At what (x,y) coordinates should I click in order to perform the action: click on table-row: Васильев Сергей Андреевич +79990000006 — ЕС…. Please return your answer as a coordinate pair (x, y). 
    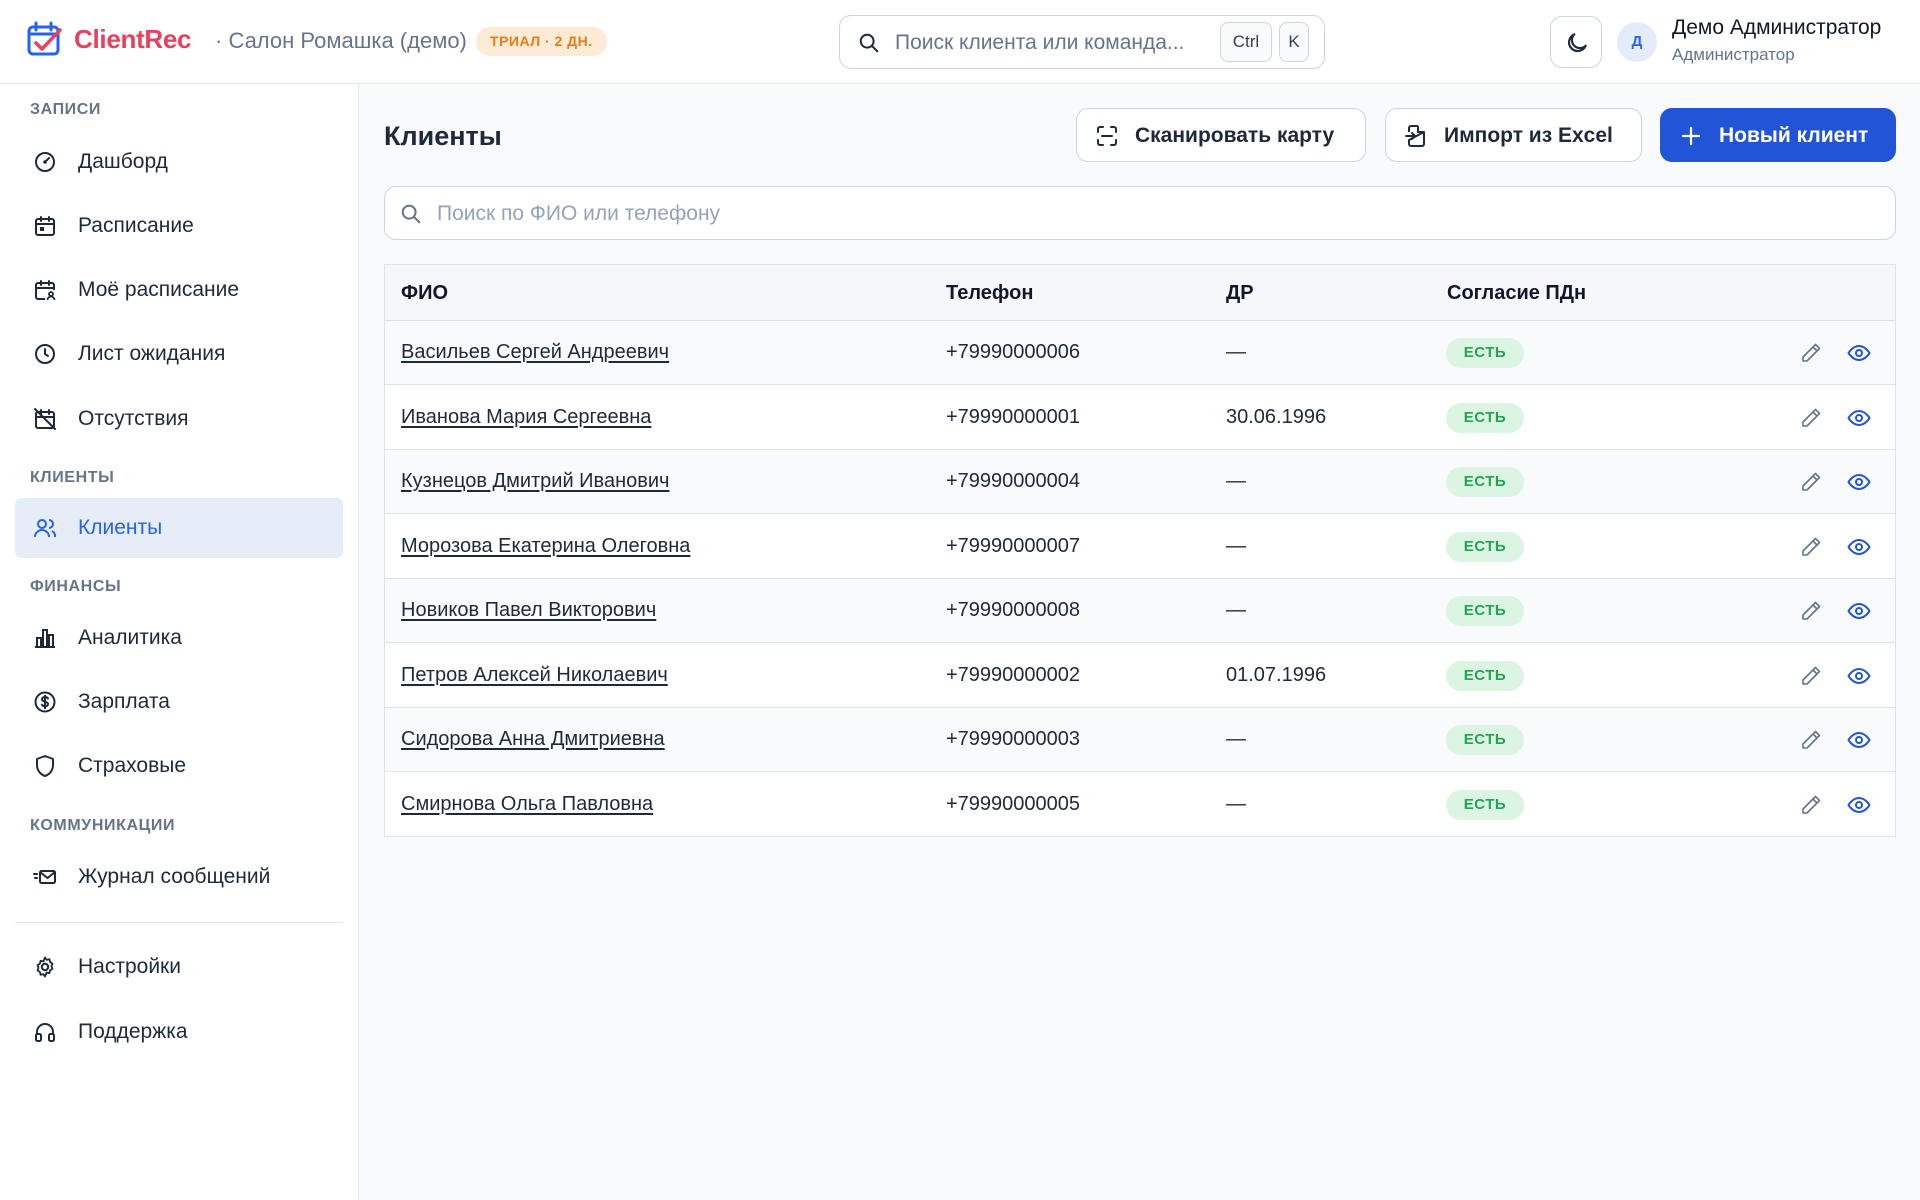
    Looking at the image, I should click on (1140, 353).